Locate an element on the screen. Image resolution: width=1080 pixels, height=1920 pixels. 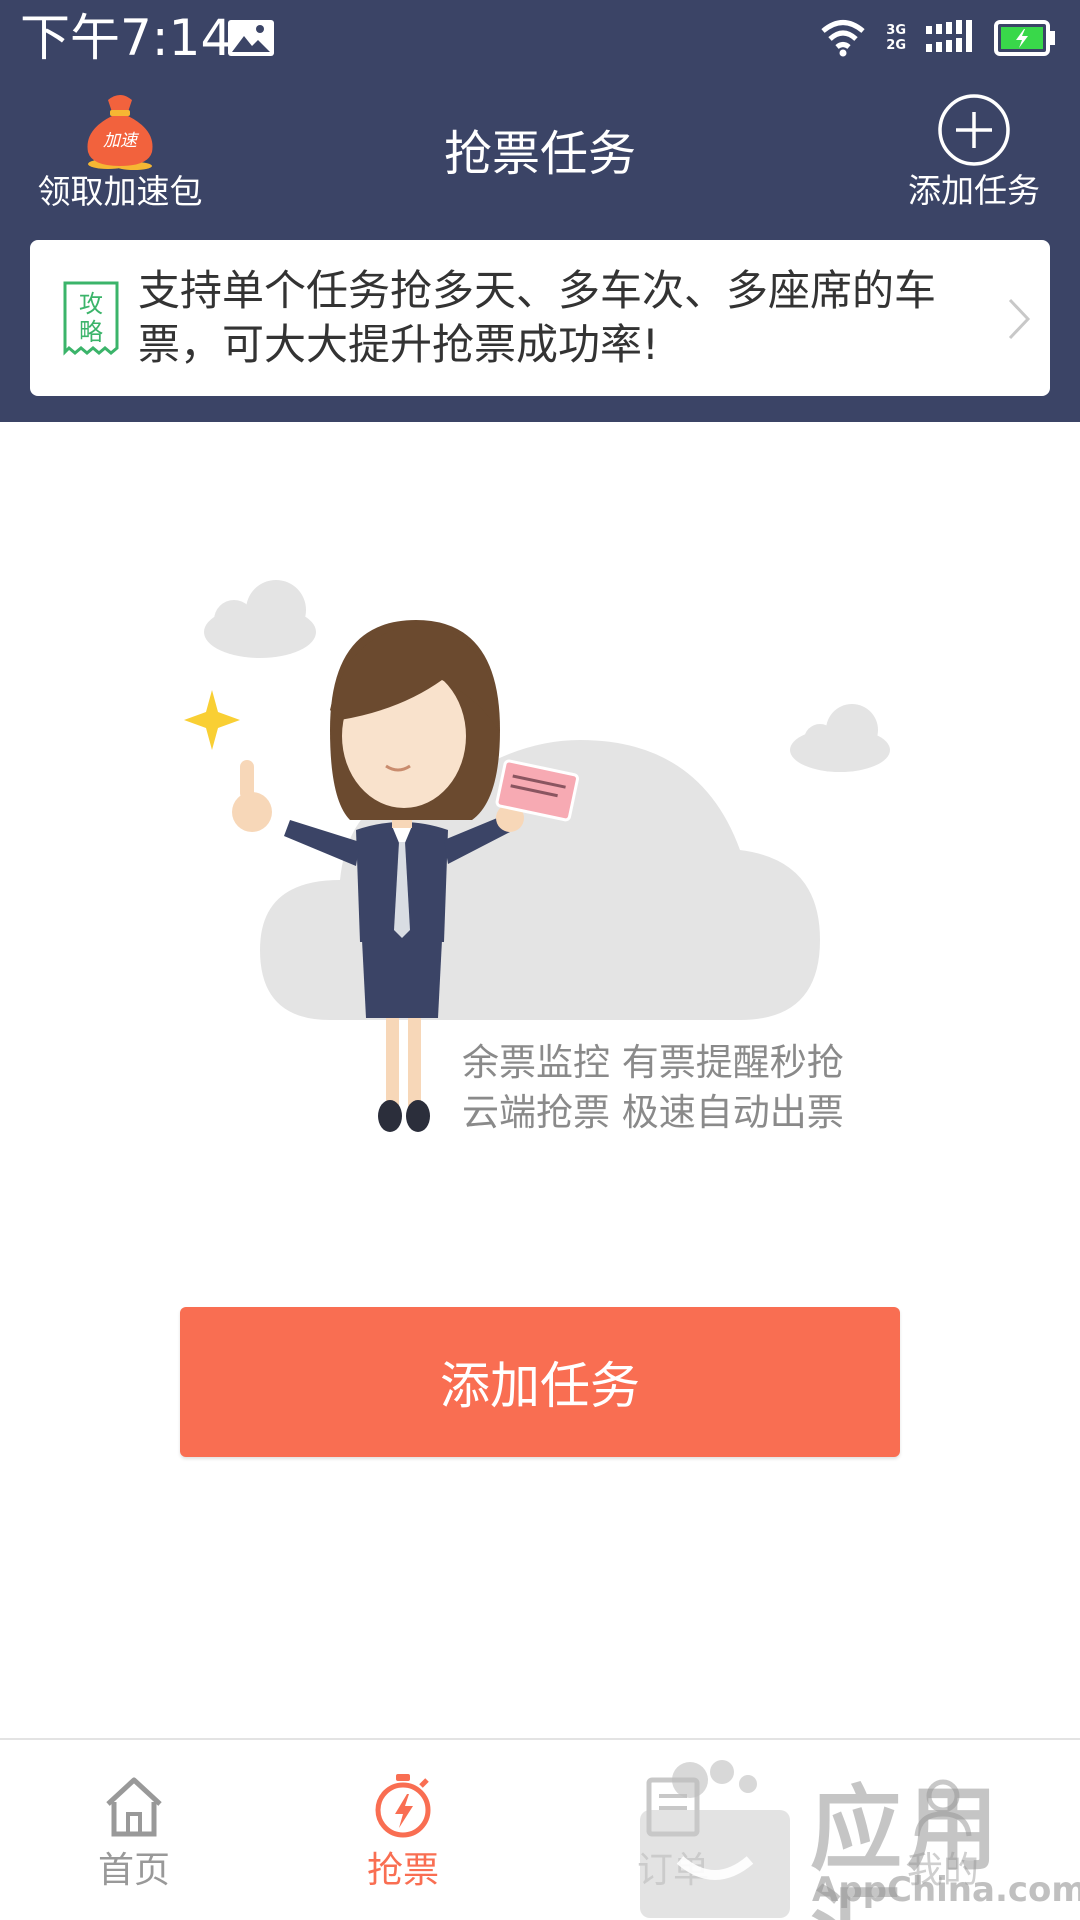
chevron-right-icon is located at coordinates (1019, 319).